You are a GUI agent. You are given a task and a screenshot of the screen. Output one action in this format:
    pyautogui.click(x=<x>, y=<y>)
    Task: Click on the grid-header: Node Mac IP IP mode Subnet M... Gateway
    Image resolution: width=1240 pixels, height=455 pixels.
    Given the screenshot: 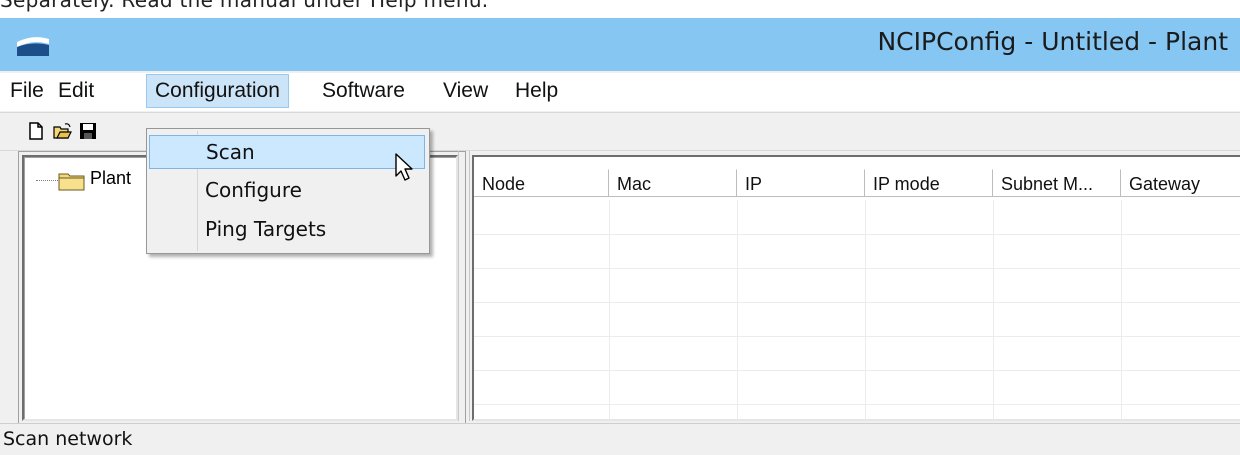 What is the action you would take?
    pyautogui.click(x=857, y=184)
    